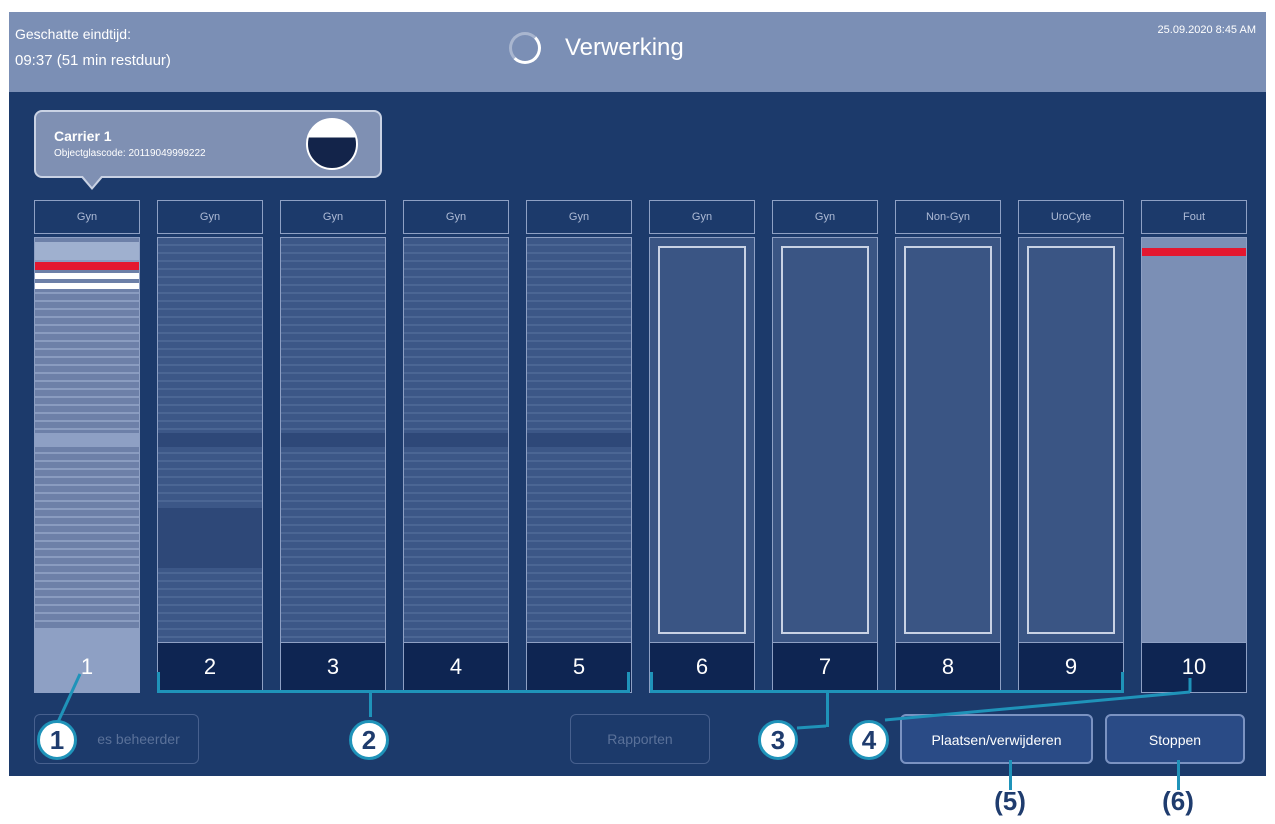 The image size is (1275, 824). I want to click on carrier-type-label: Fout, so click(1194, 217).